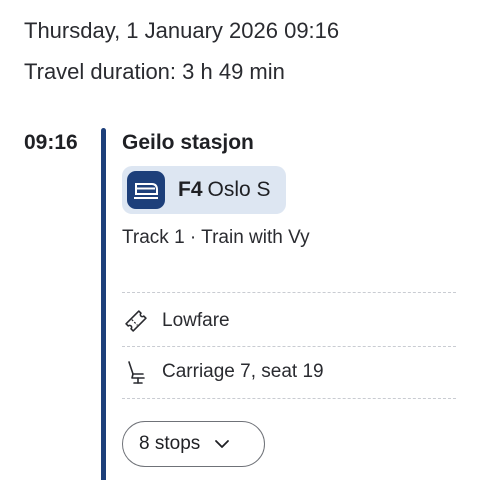 This screenshot has width=480, height=480. Describe the element at coordinates (222, 444) in the screenshot. I see `chevron-down-icon` at that location.